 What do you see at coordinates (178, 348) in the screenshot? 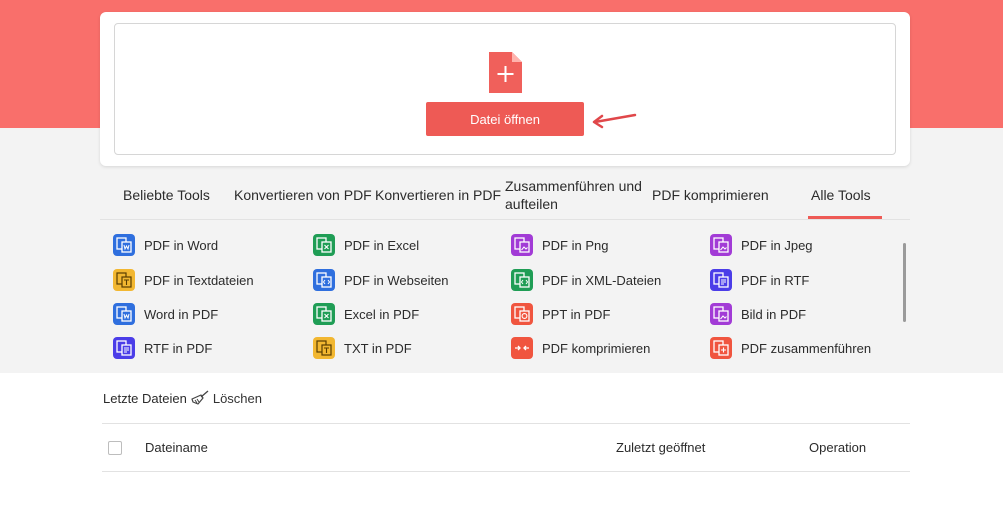
I see `tool-label: RTF in PDF` at bounding box center [178, 348].